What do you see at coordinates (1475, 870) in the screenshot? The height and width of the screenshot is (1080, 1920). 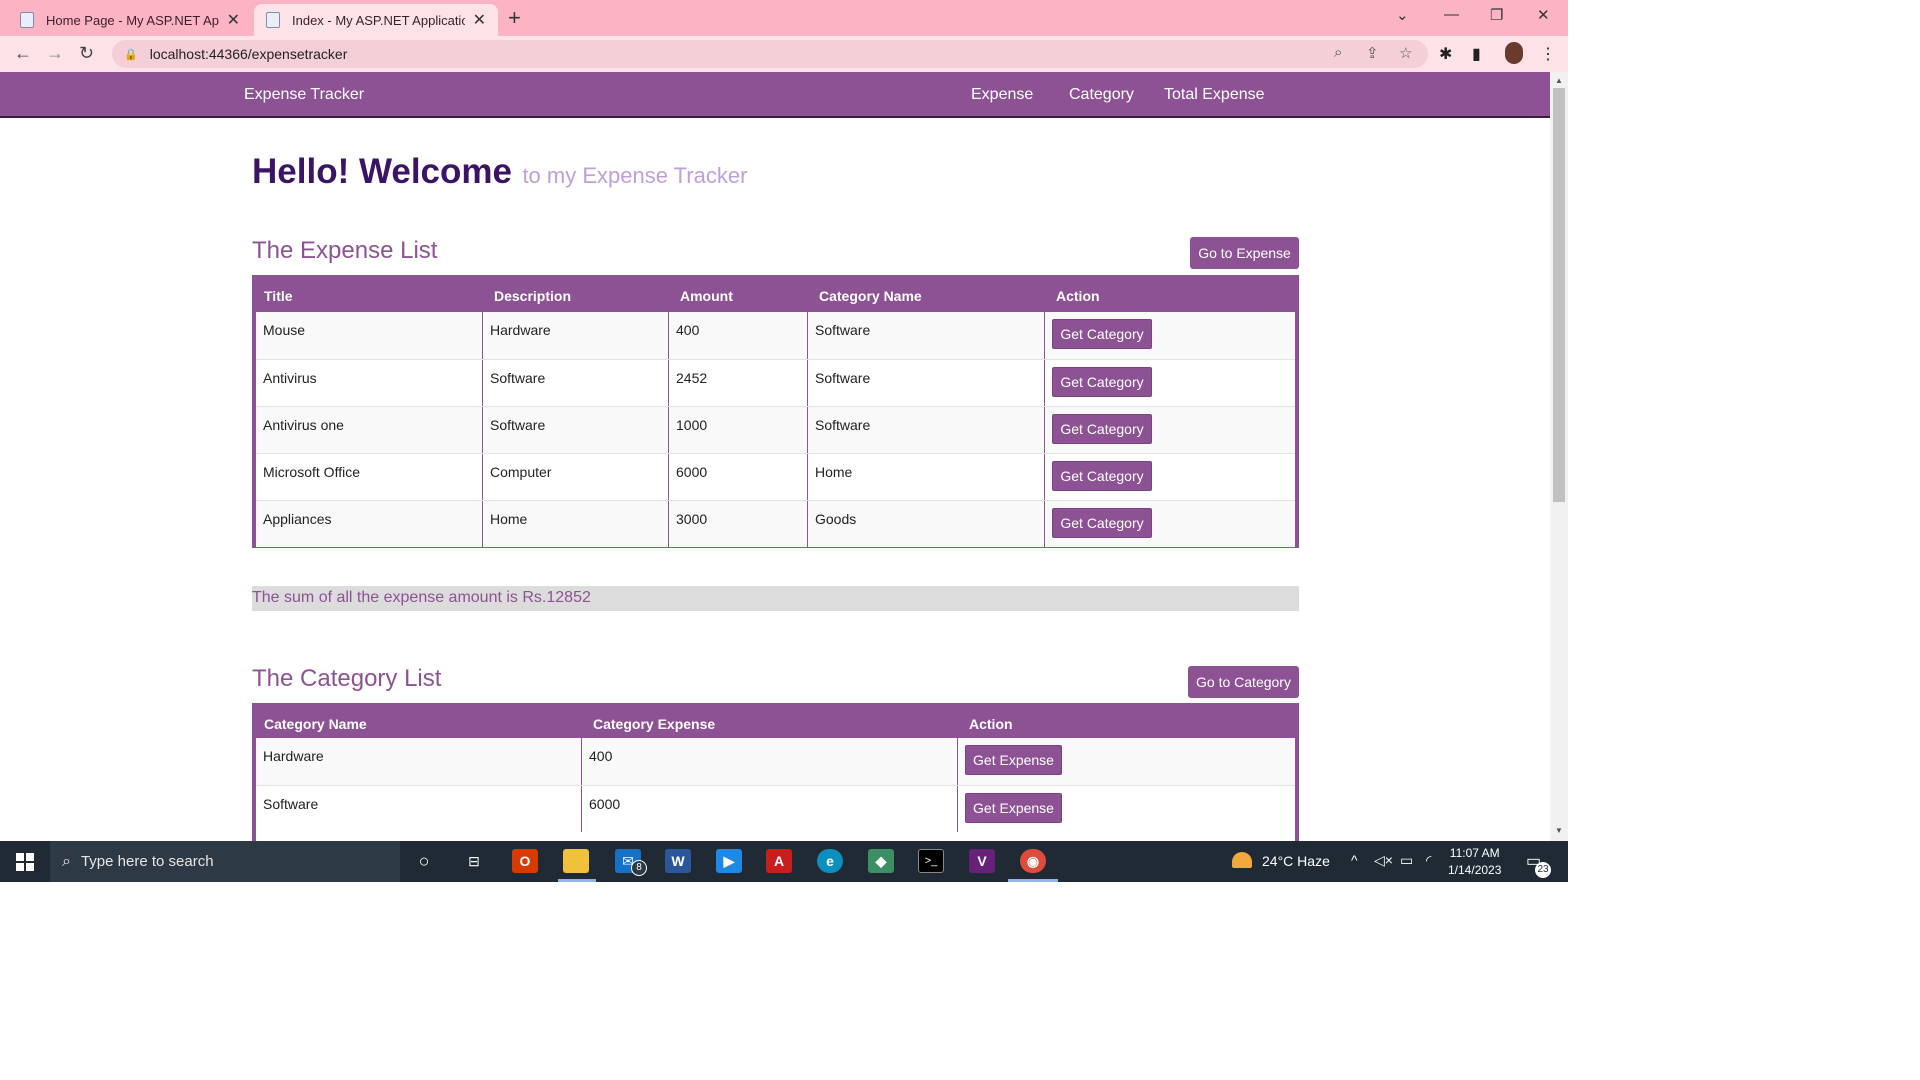 I see `clock-date: 1/14/2023` at bounding box center [1475, 870].